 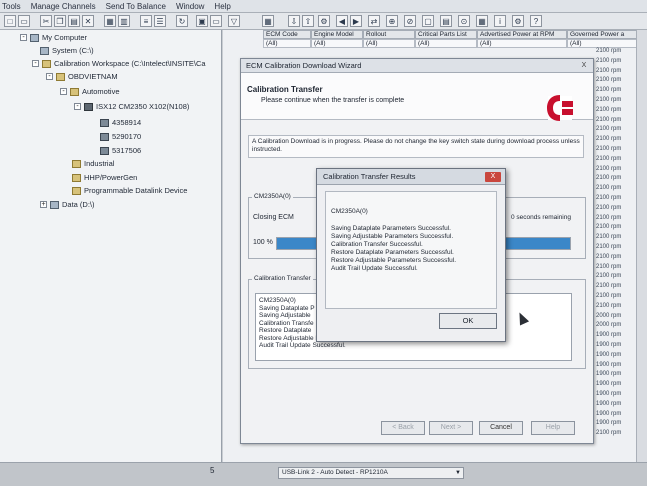 What do you see at coordinates (60, 21) in the screenshot?
I see `copy-icon: ❐` at bounding box center [60, 21].